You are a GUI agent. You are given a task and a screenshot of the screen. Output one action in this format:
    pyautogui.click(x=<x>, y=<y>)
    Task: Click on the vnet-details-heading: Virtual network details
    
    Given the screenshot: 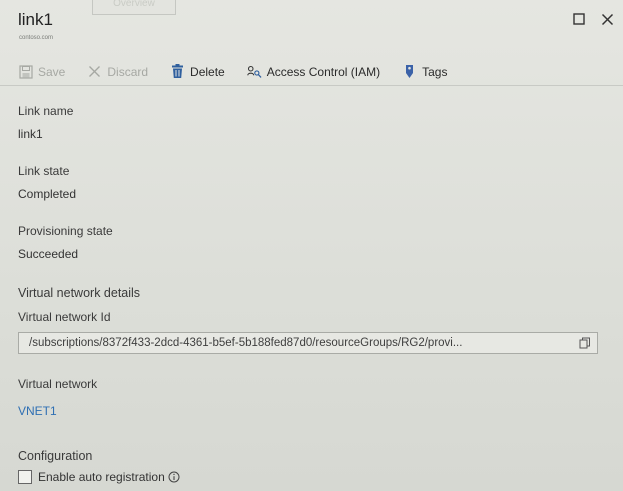 What is the action you would take?
    pyautogui.click(x=79, y=293)
    